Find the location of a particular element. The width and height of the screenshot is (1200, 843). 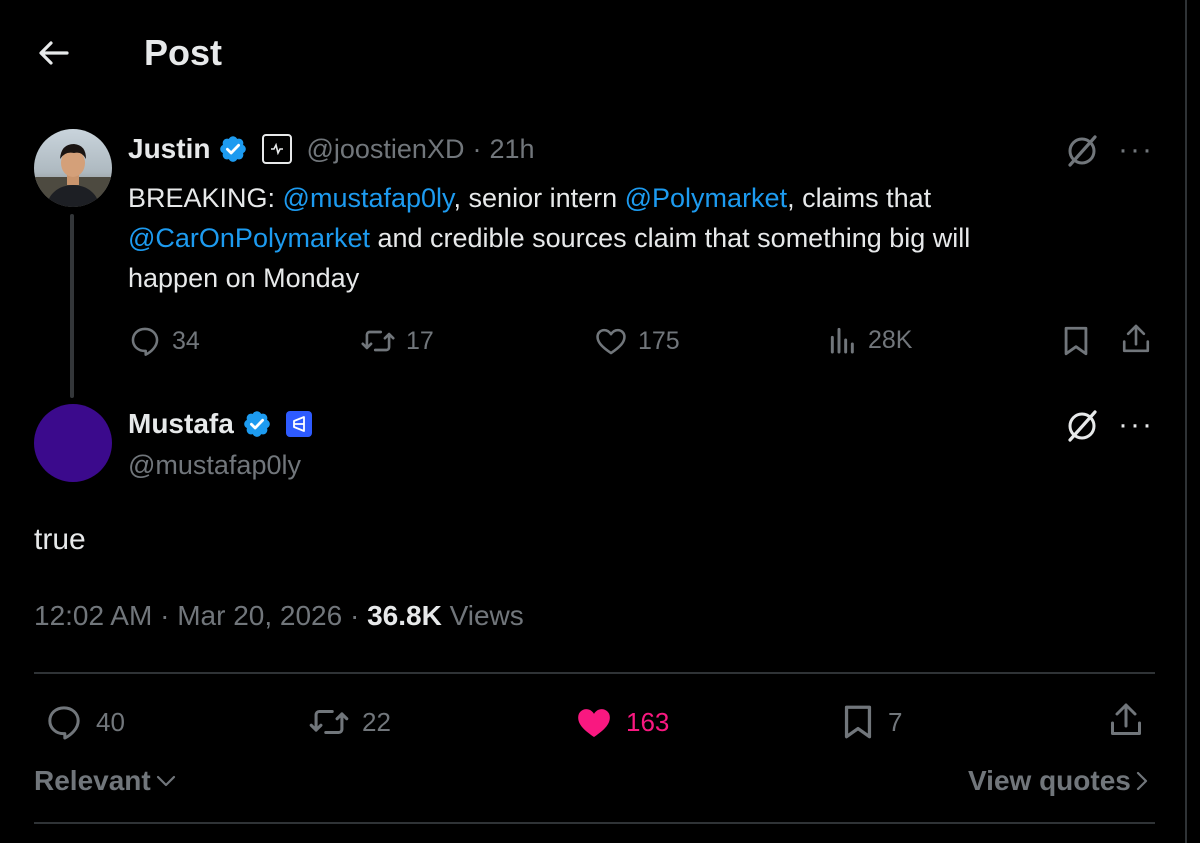

like-button: 163 is located at coordinates (621, 722).